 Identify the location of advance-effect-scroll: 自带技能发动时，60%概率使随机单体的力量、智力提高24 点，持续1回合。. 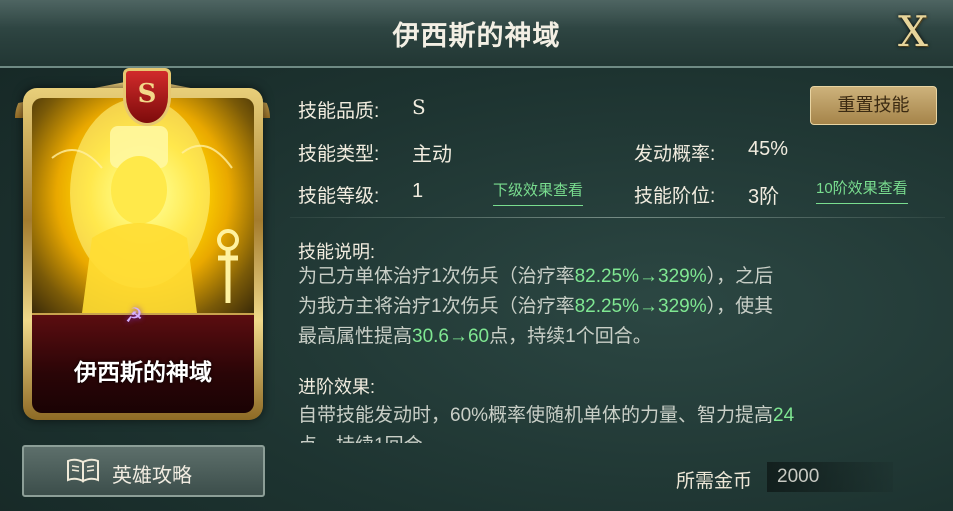
(608, 422).